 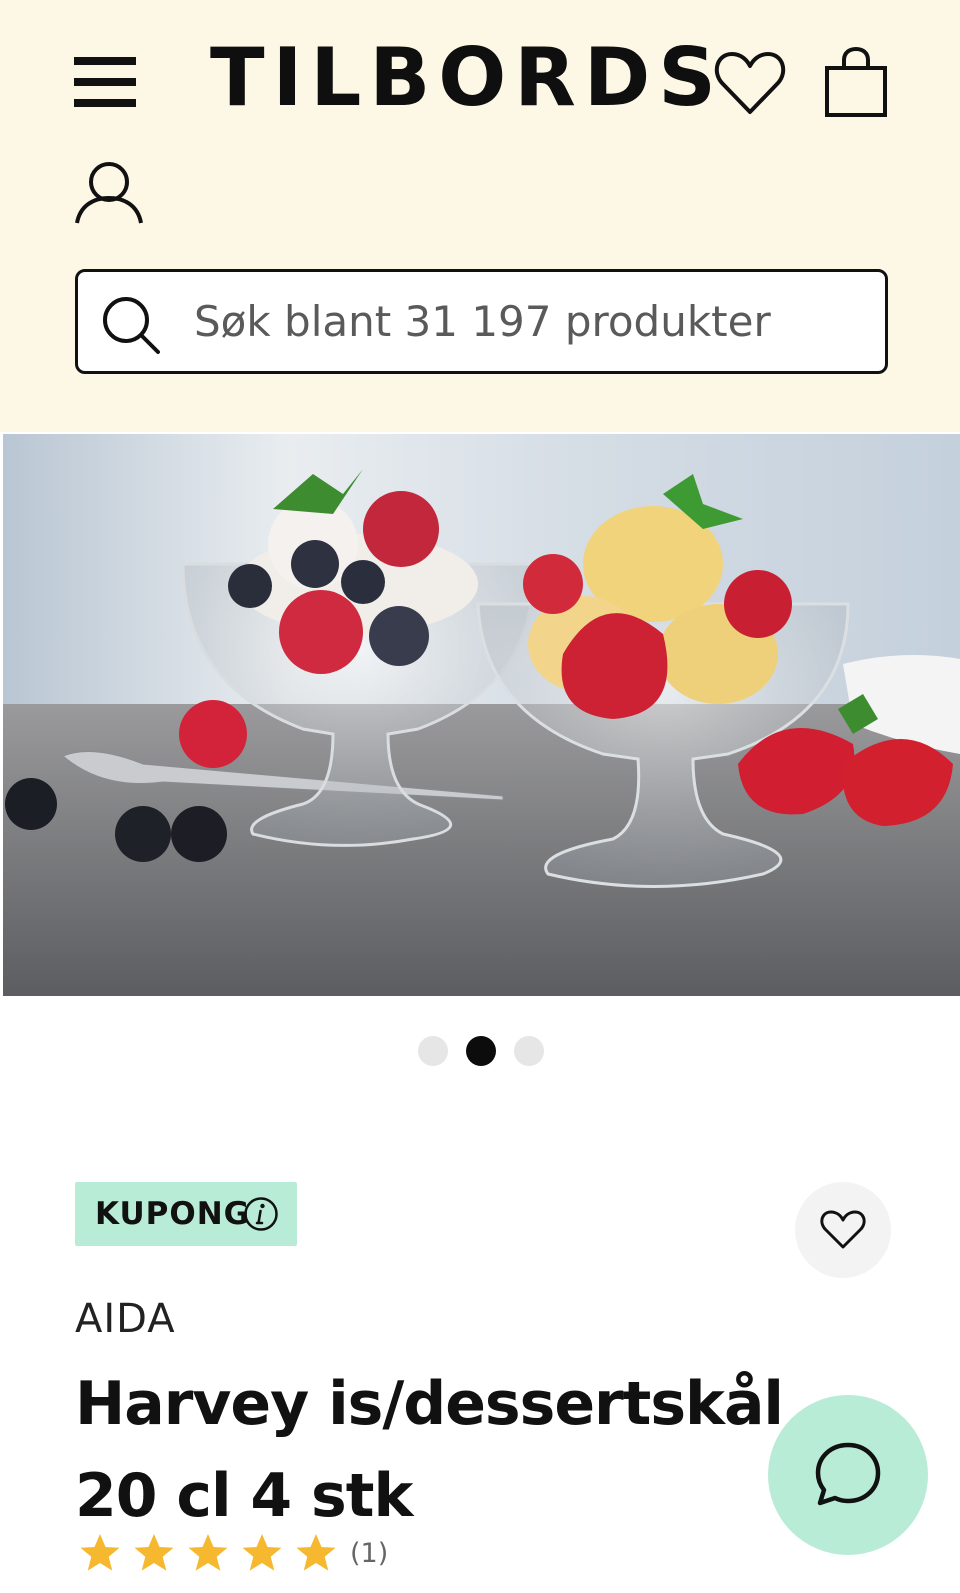 I want to click on chat-button, so click(x=848, y=1475).